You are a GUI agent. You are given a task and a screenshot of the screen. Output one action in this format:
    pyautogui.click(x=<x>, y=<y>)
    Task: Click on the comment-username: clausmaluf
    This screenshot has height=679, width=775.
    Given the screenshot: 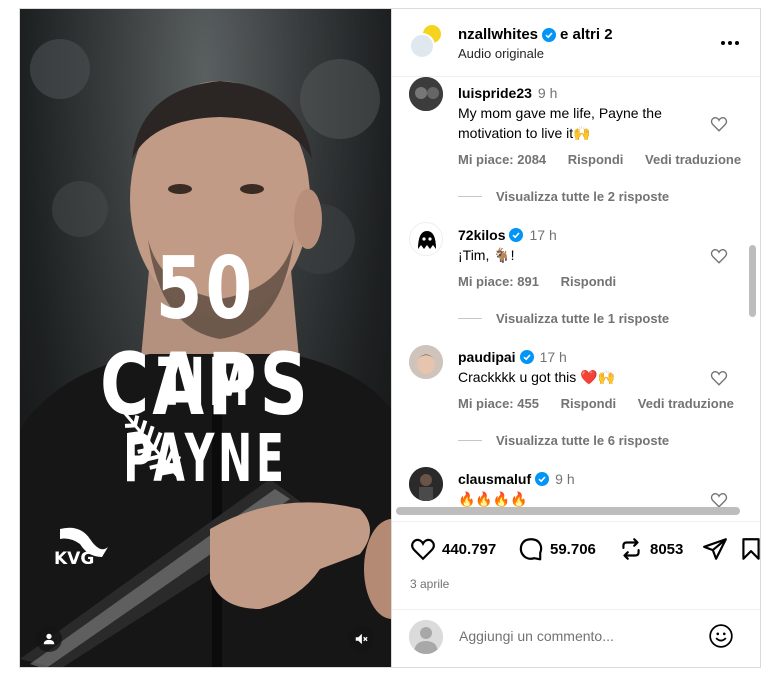 What is the action you would take?
    pyautogui.click(x=494, y=479)
    